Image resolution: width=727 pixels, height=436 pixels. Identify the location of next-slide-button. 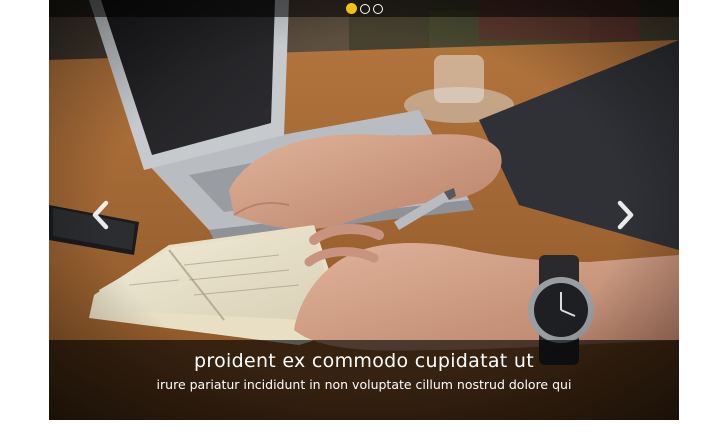
(625, 215).